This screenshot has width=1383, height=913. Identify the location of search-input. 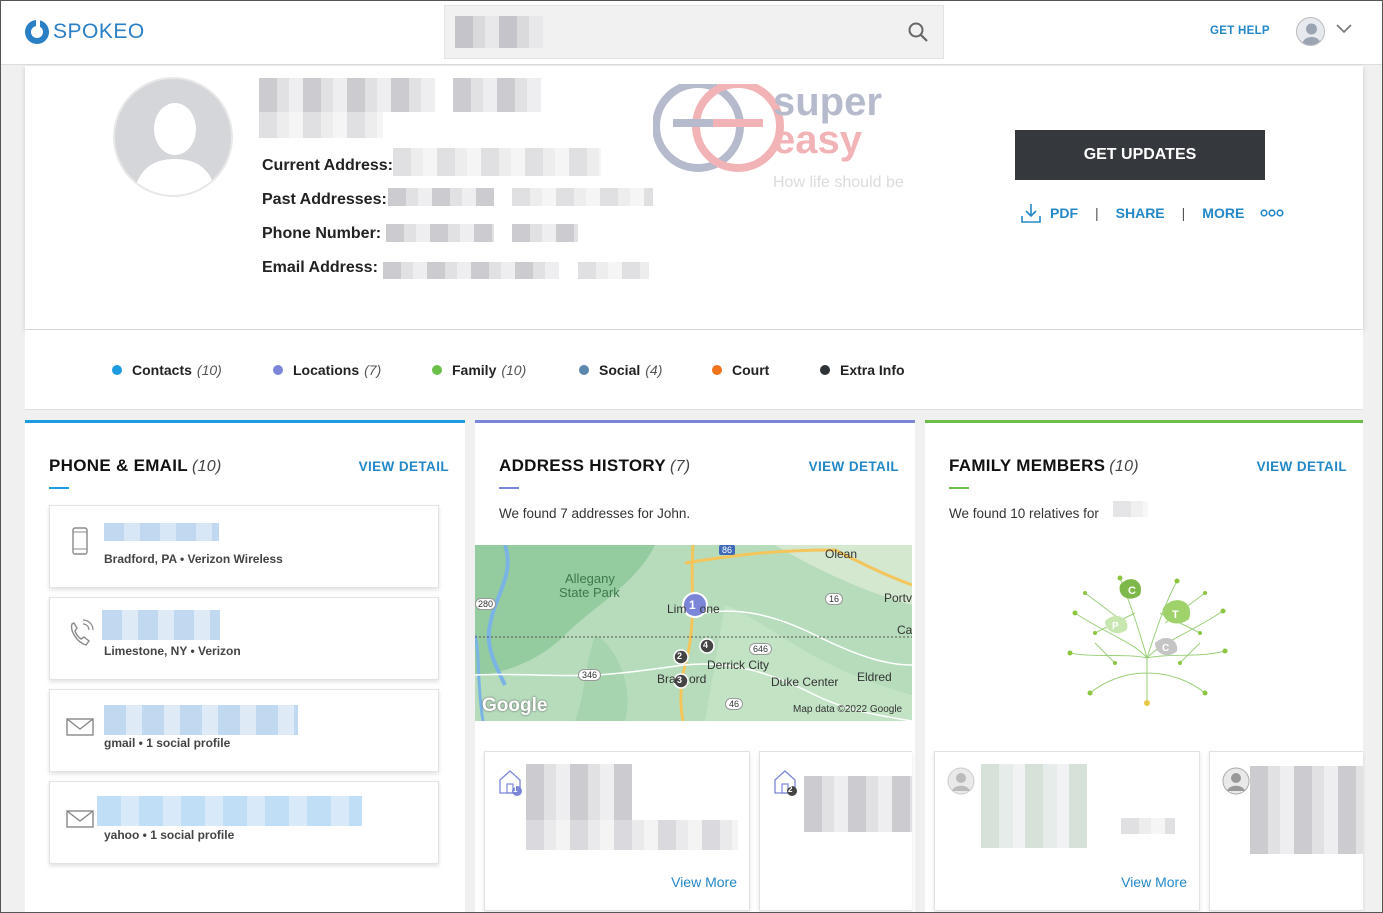
(665, 32).